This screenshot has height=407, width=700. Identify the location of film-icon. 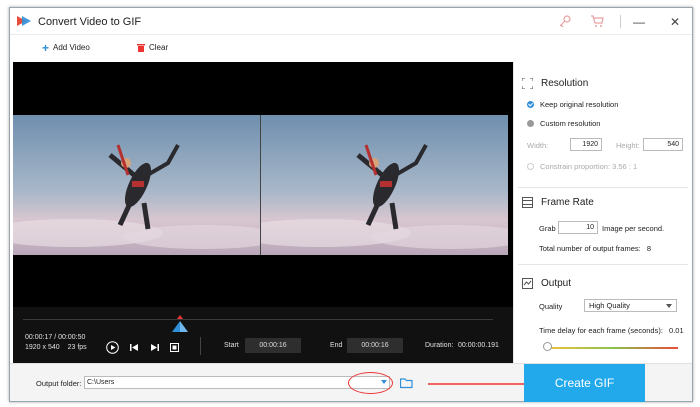
(527, 202).